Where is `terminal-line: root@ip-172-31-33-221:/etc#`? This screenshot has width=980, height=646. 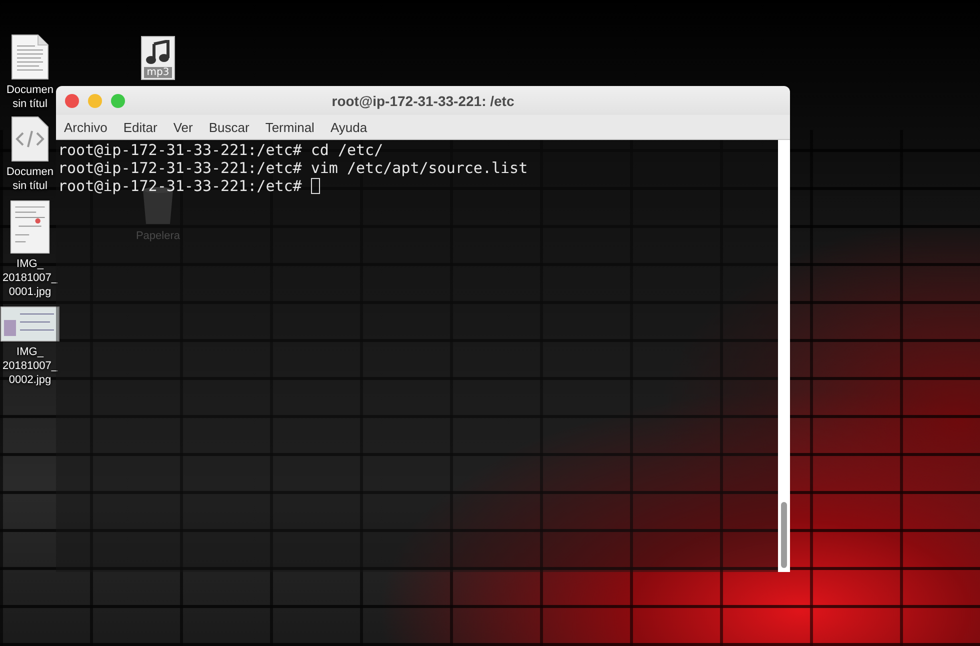 terminal-line: root@ip-172-31-33-221:/etc# is located at coordinates (180, 186).